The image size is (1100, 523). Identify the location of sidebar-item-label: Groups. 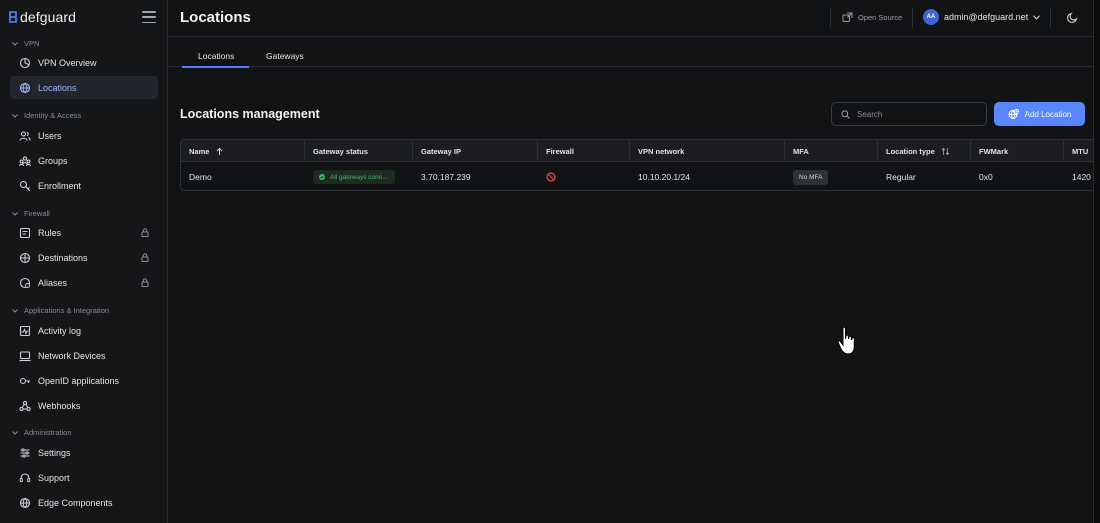
(53, 160).